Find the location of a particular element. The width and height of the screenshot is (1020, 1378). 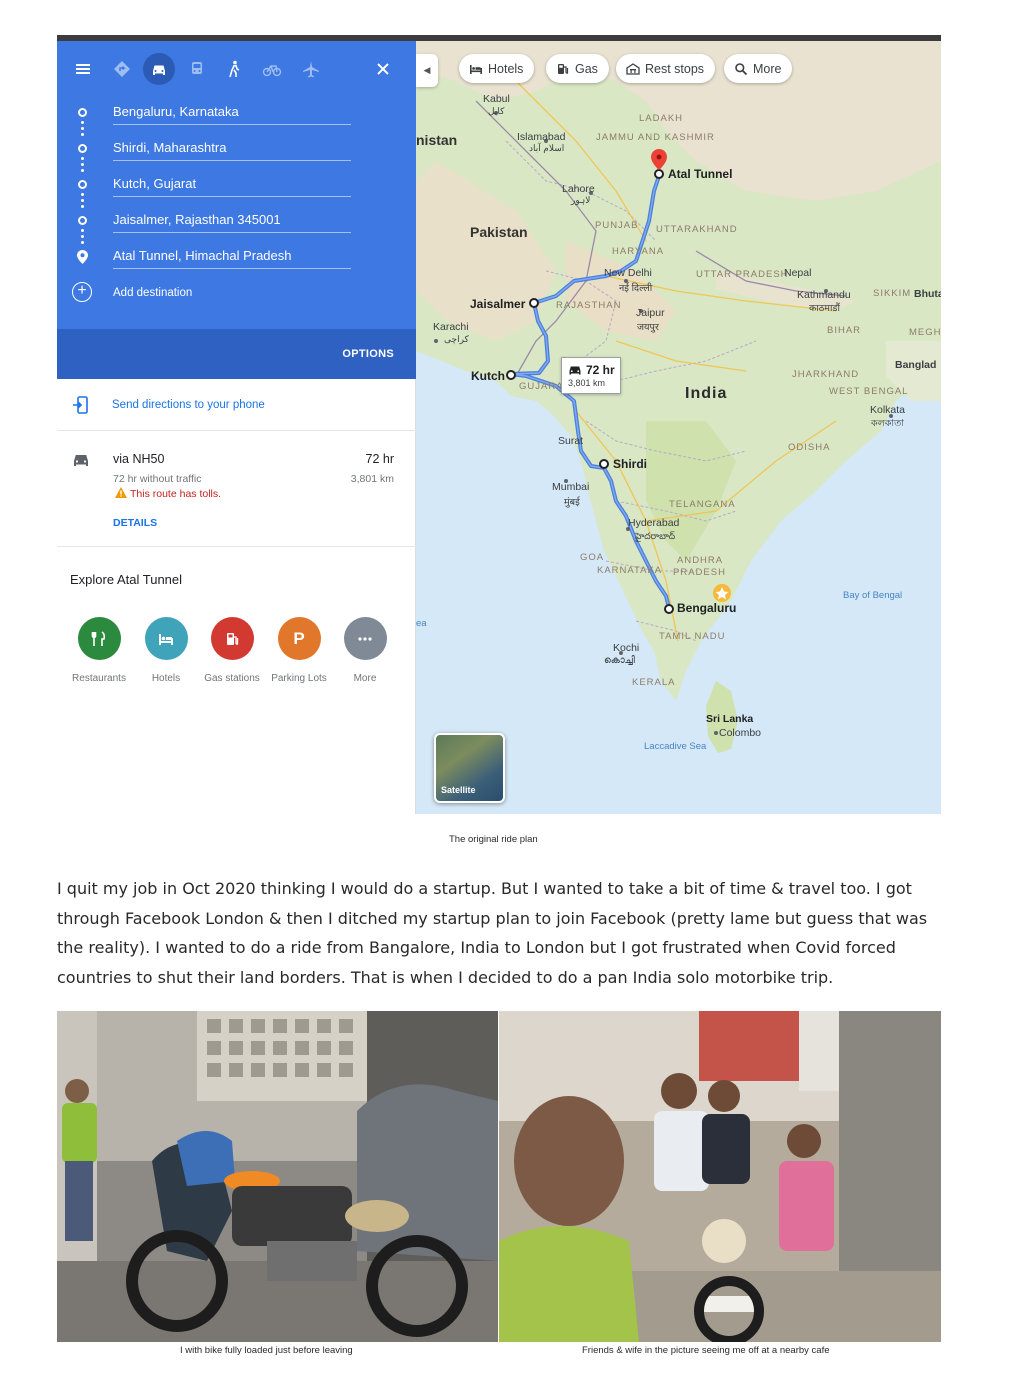

explore-gas-stations: Gas stations is located at coordinates (232, 650).